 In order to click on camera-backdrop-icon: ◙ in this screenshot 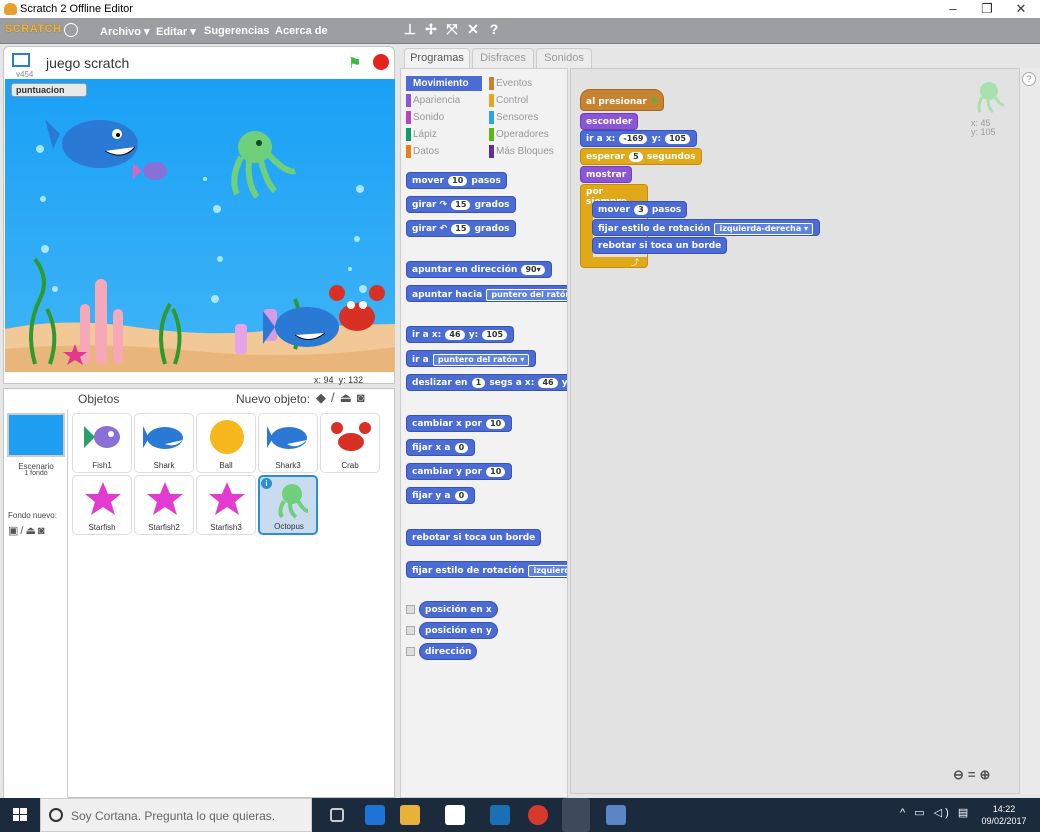, I will do `click(42, 531)`.